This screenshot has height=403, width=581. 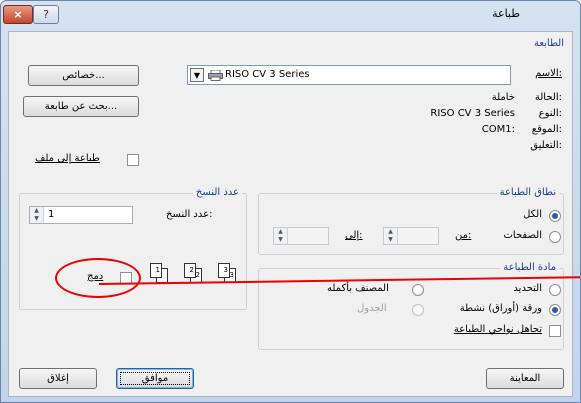 I want to click on window-title: طباعة, so click(x=506, y=13).